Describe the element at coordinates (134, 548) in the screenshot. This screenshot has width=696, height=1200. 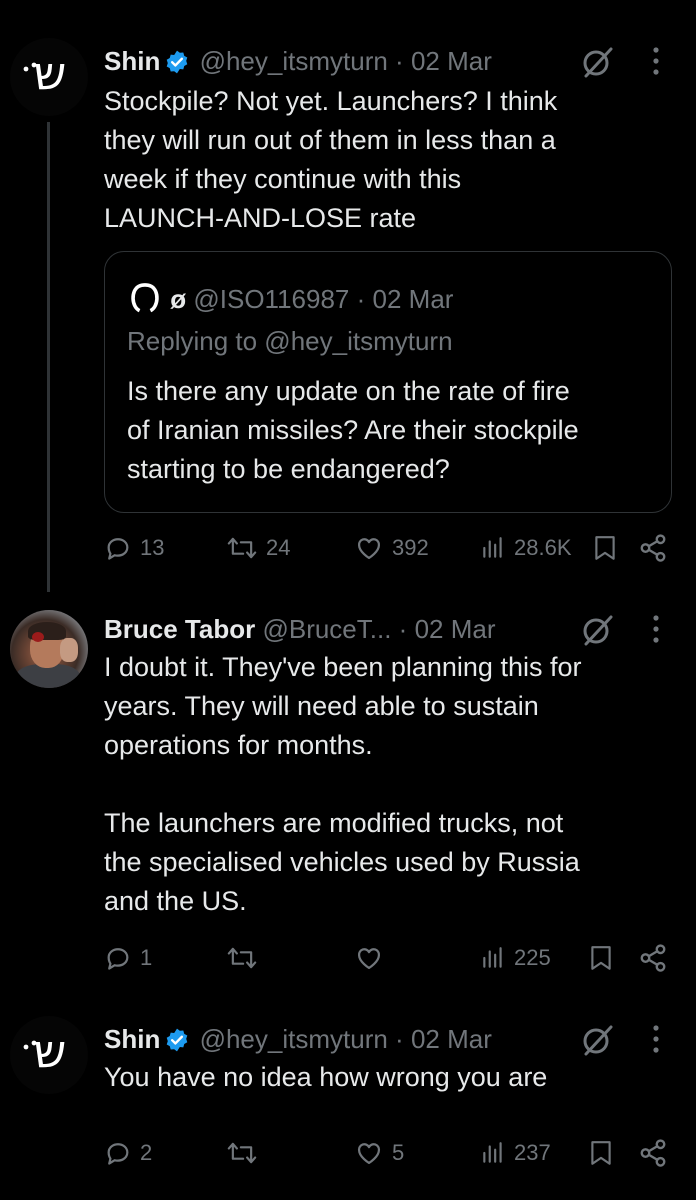
I see `reply-button: 13` at that location.